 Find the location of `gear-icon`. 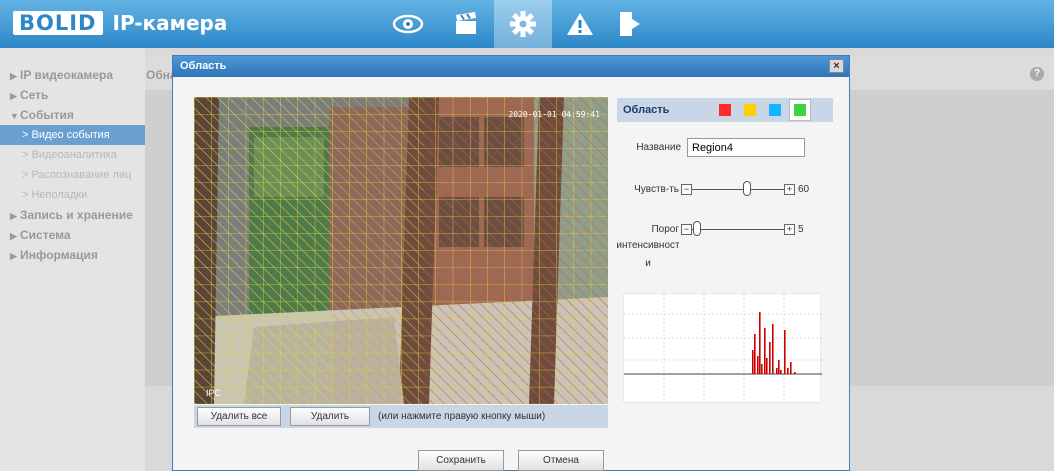

gear-icon is located at coordinates (523, 24).